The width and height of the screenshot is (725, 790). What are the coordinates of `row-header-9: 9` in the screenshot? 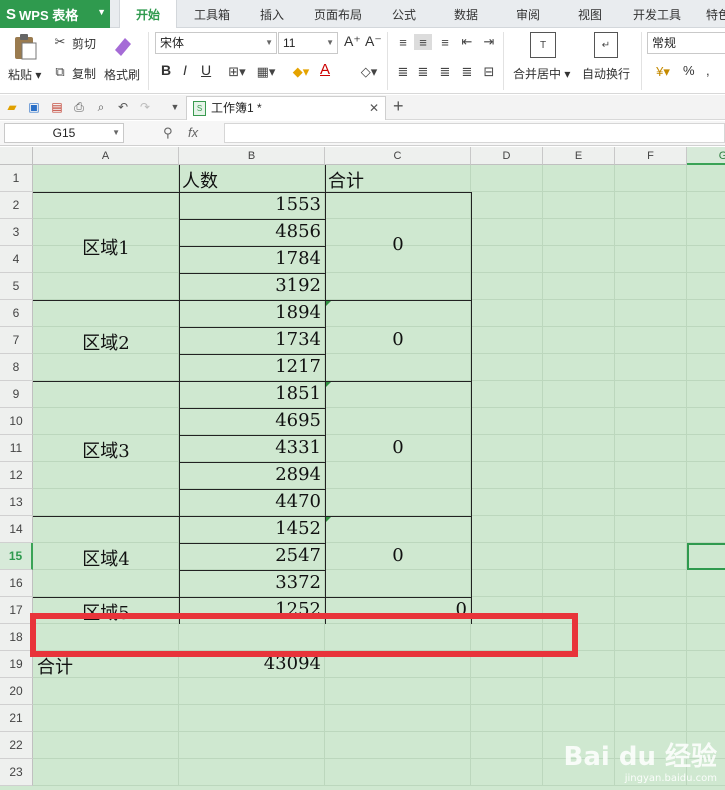 It's located at (16, 394).